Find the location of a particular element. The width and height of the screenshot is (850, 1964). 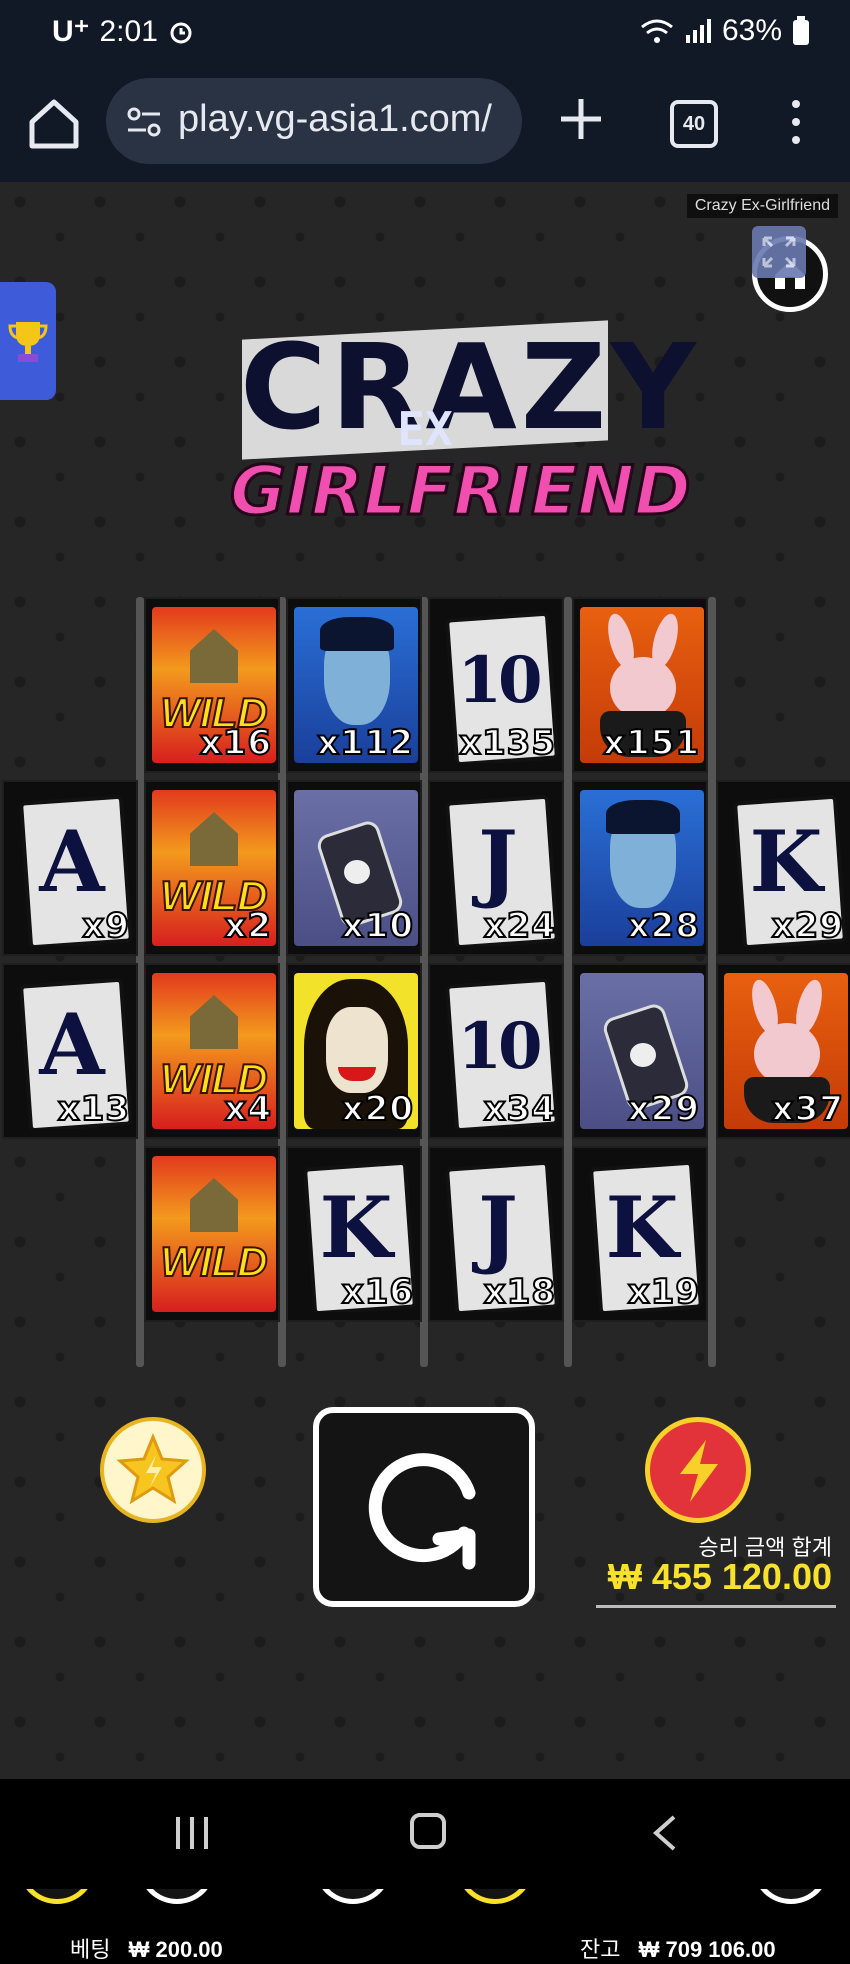

logo-ex-text: EX is located at coordinates (425, 429).